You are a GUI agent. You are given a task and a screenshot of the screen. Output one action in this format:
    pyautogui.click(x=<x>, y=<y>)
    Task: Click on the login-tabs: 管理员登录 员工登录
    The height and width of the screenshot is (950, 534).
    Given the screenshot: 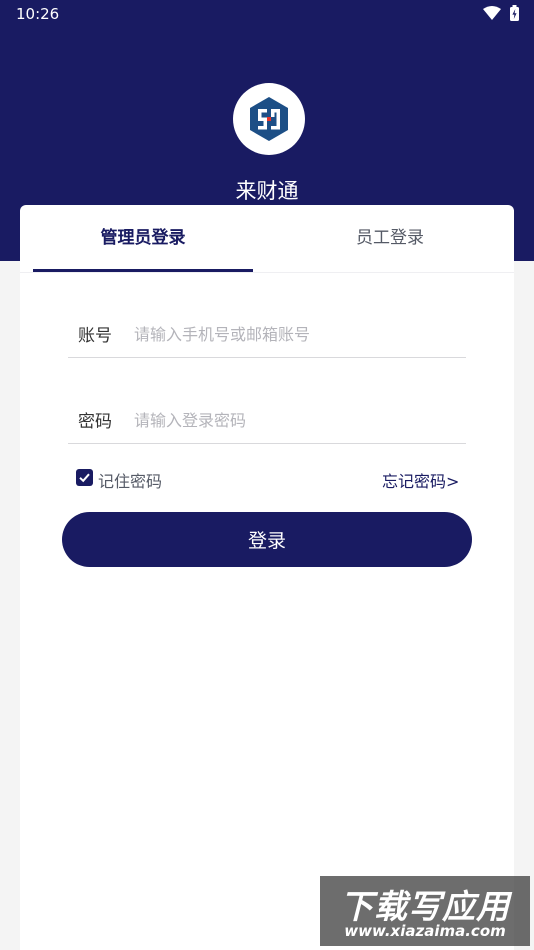 What is the action you would take?
    pyautogui.click(x=267, y=239)
    